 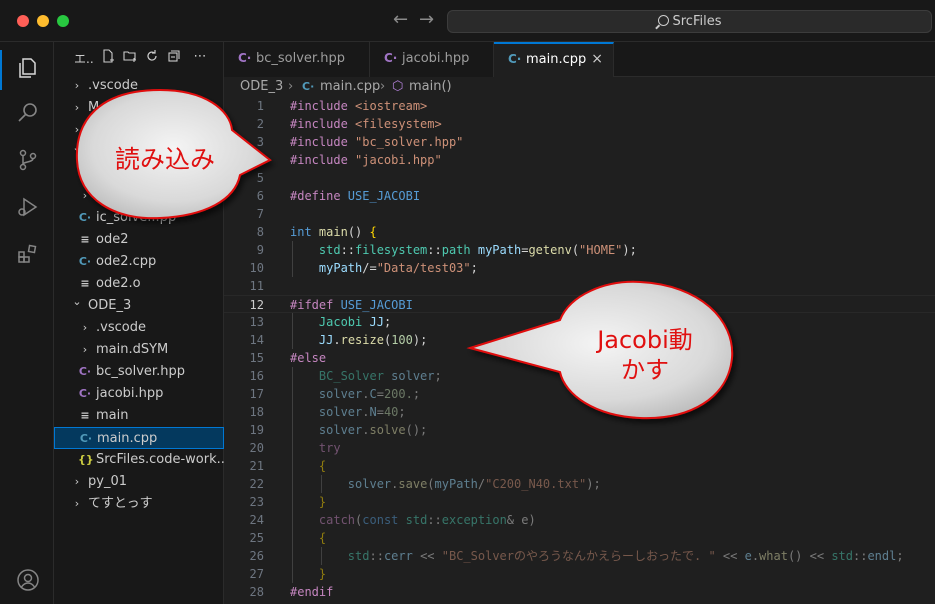 What do you see at coordinates (139, 240) in the screenshot?
I see `tree-file: ≡ ode2` at bounding box center [139, 240].